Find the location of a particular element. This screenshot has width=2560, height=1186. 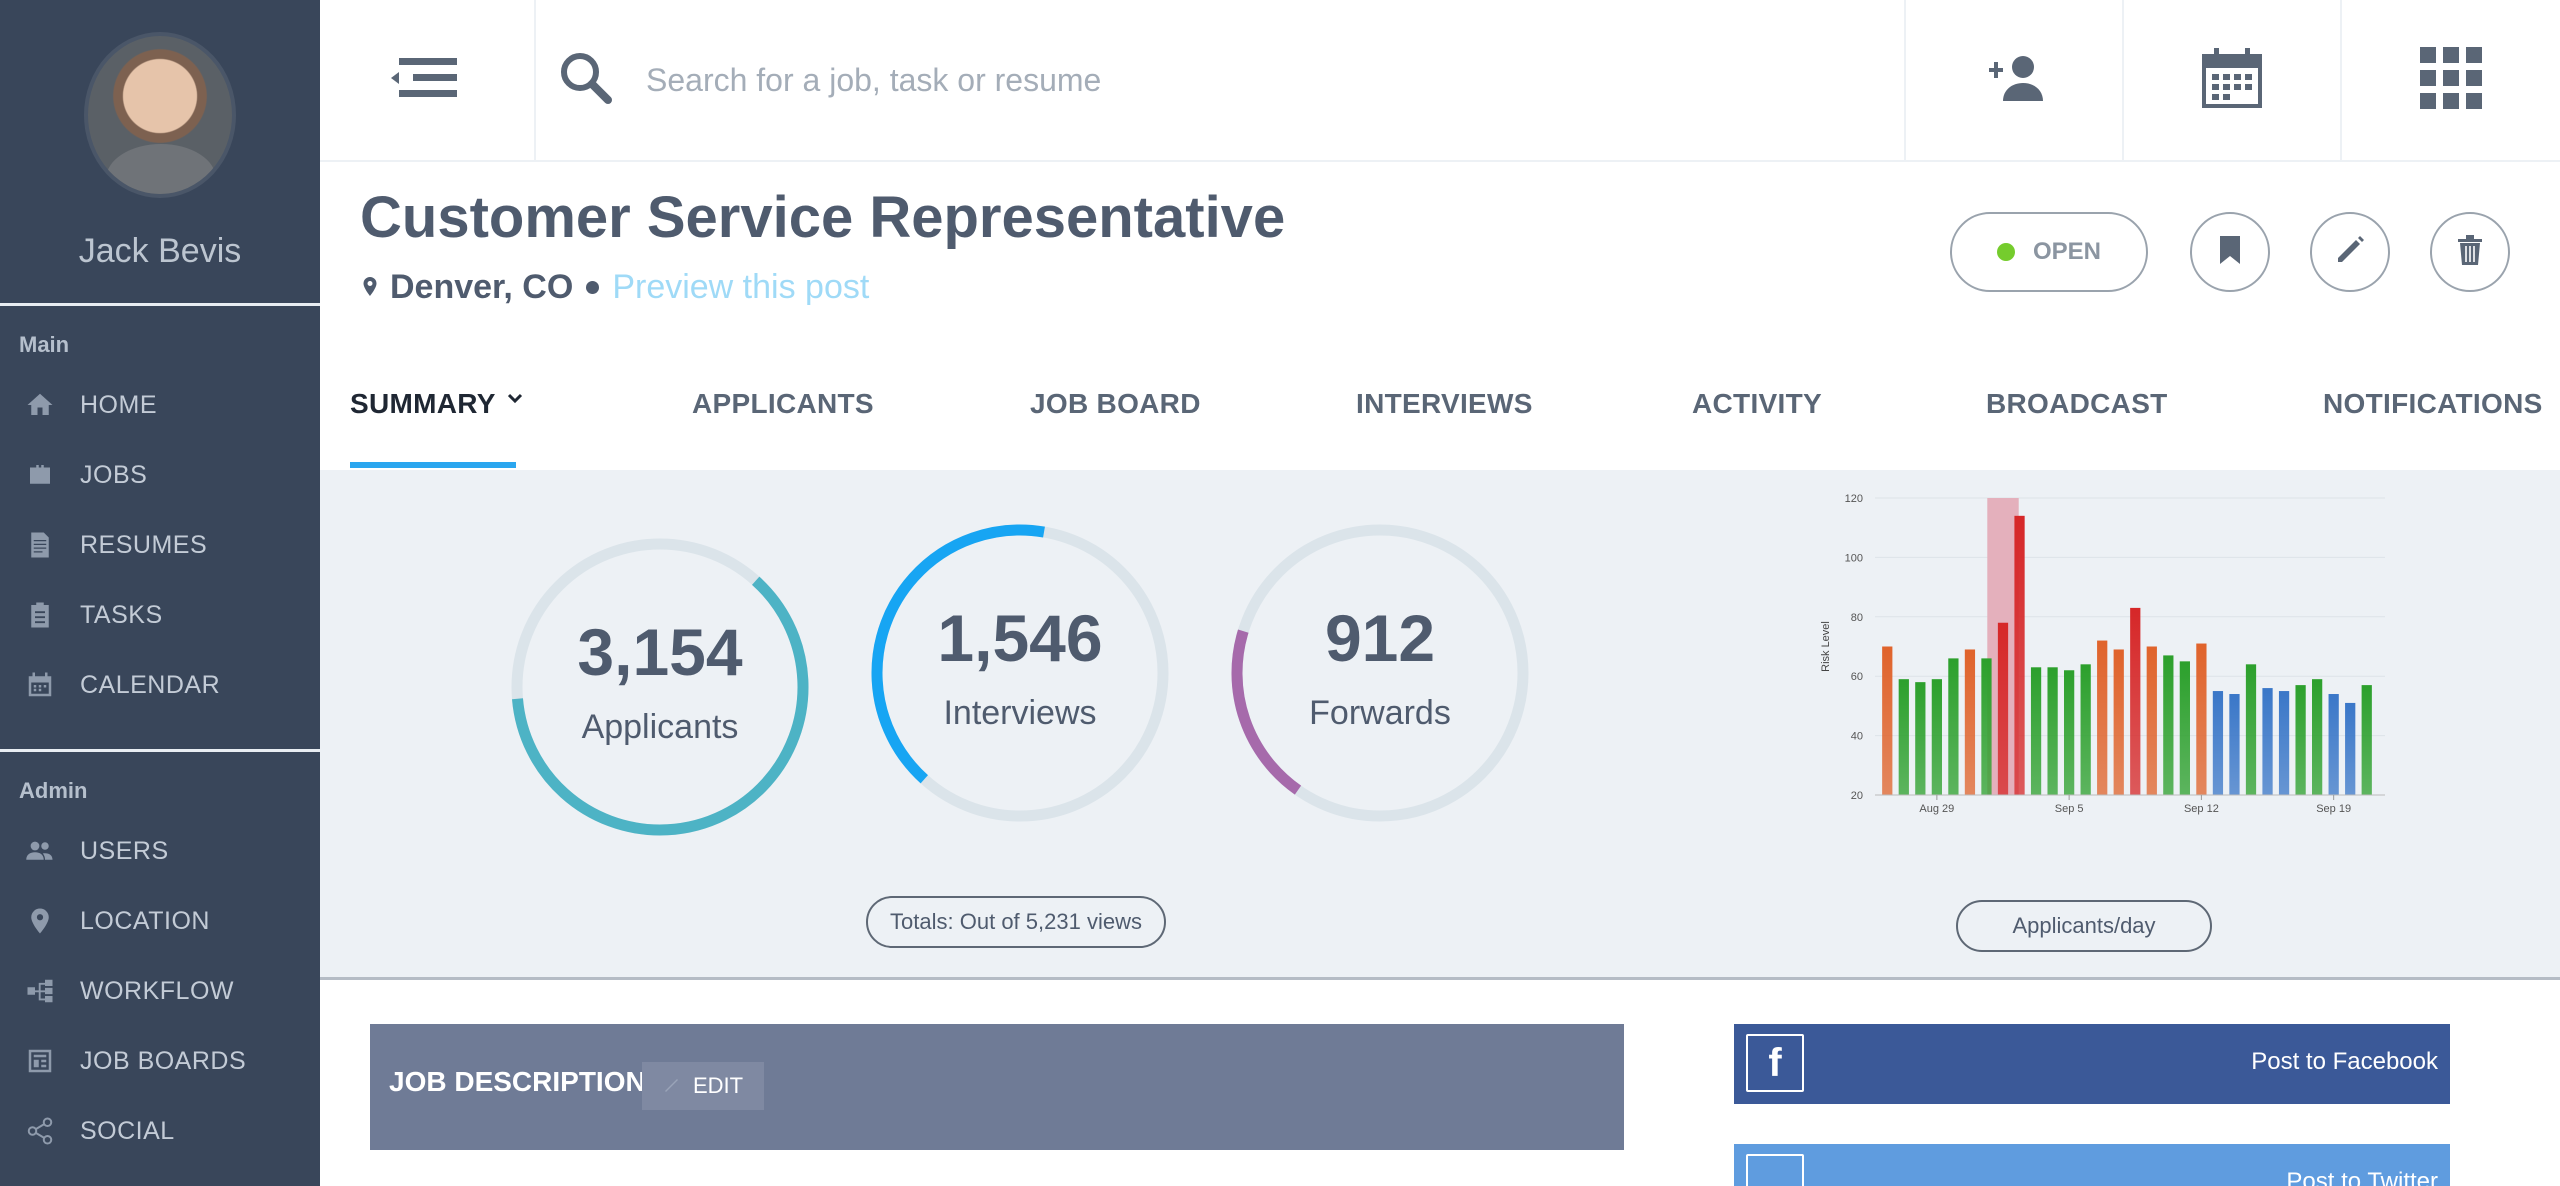

sidebar-item-users: USERS is located at coordinates (160, 851).